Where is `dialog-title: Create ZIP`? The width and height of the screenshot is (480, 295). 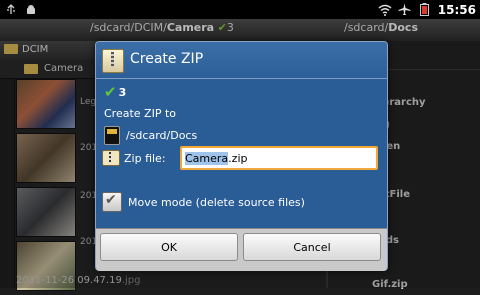 dialog-title: Create ZIP is located at coordinates (167, 59).